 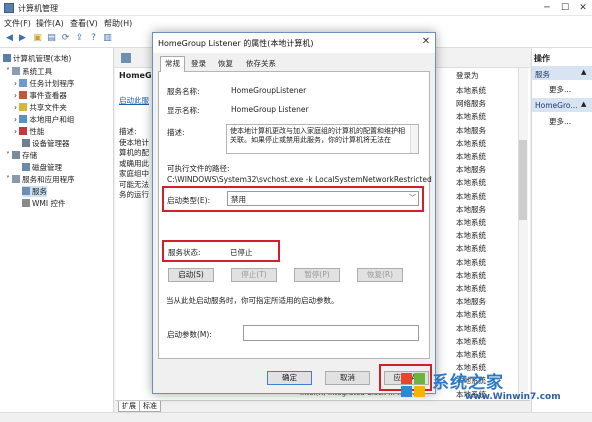 What do you see at coordinates (134, 163) in the screenshot?
I see `service-description-excerpt: 描述: 使本地计 算机的配 或确用此 家庭组中 可能无法 务的运行` at bounding box center [134, 163].